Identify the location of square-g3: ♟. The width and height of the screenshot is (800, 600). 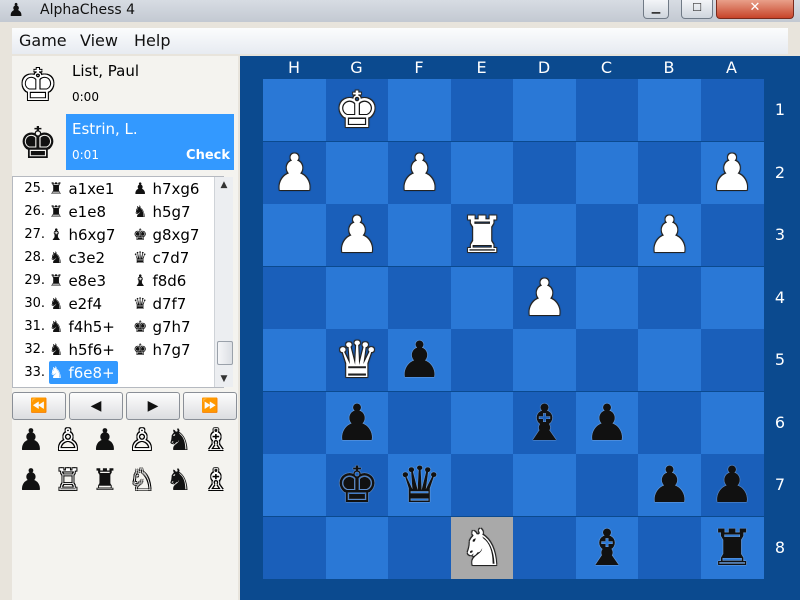
(357, 235).